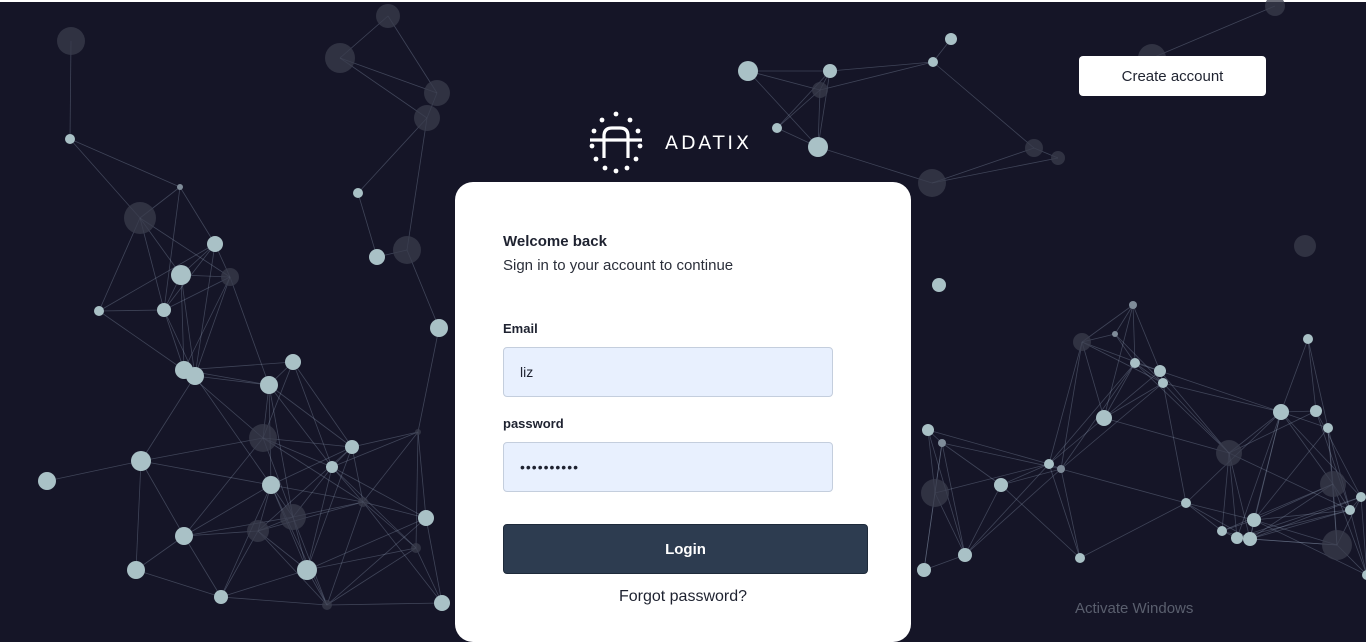 The width and height of the screenshot is (1366, 642). Describe the element at coordinates (685, 549) in the screenshot. I see `login-button: Login` at that location.